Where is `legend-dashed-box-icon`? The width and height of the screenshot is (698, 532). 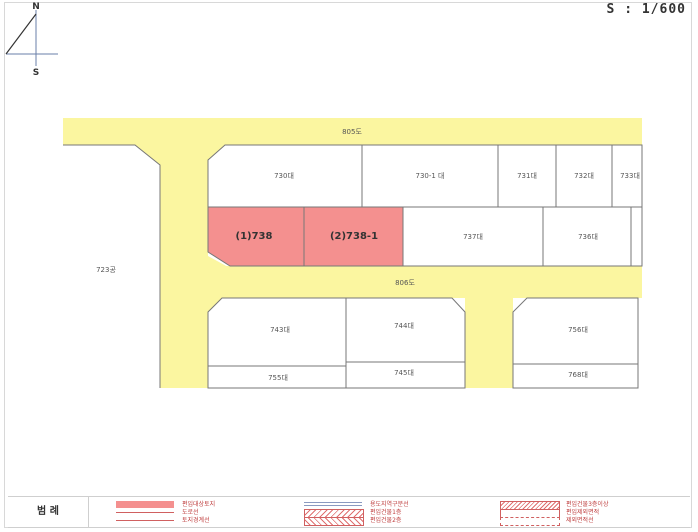 legend-dashed-box-icon is located at coordinates (530, 521).